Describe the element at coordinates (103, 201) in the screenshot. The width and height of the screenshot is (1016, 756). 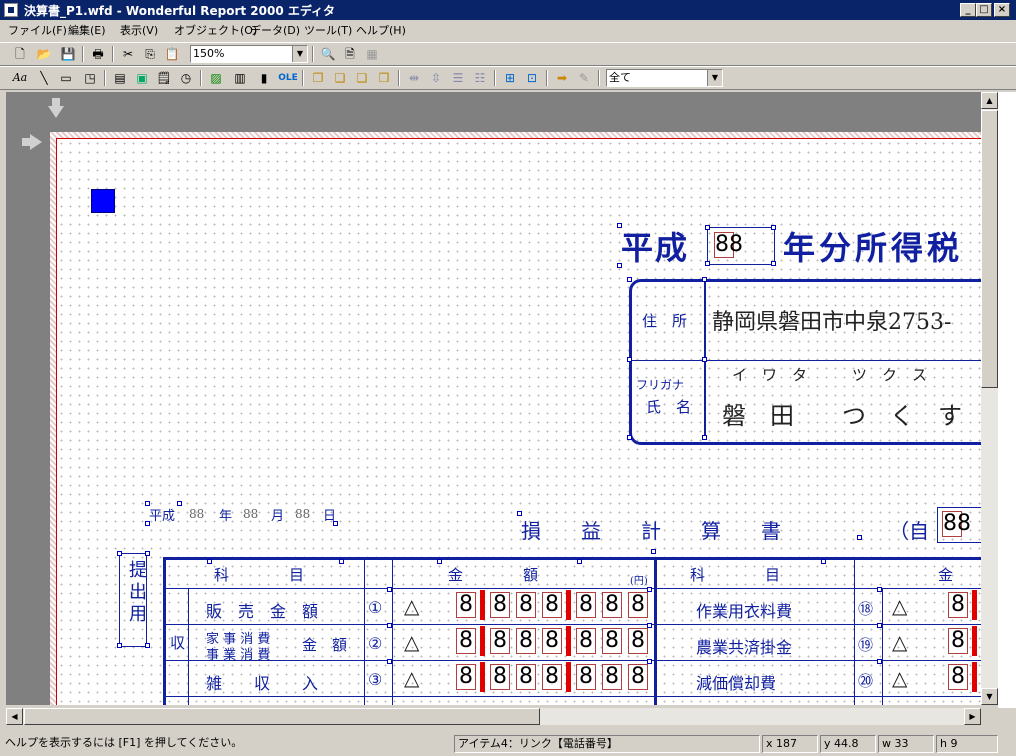
I see `selected-object` at that location.